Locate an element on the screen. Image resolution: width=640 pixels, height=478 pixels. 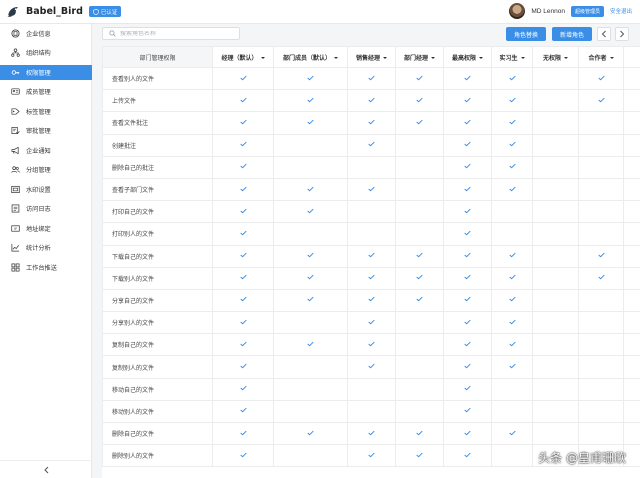
add-role-button: 新增角色 is located at coordinates (572, 34).